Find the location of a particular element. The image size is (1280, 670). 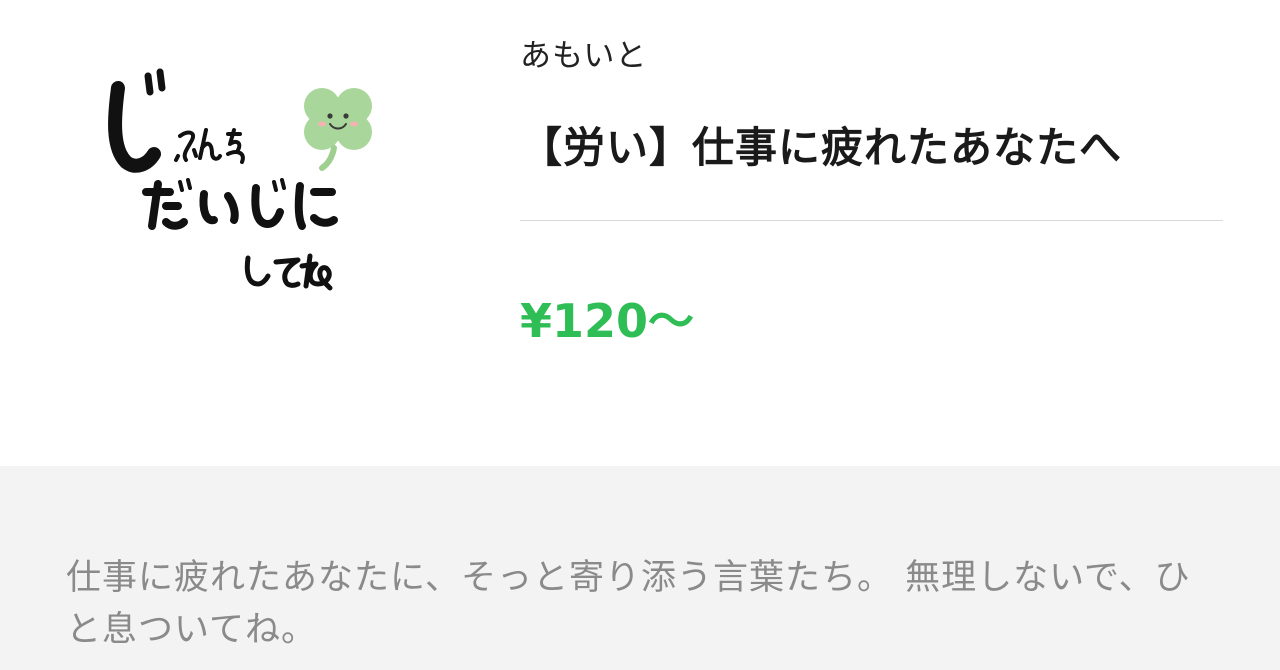

price-label: ¥120～ is located at coordinates (607, 321).